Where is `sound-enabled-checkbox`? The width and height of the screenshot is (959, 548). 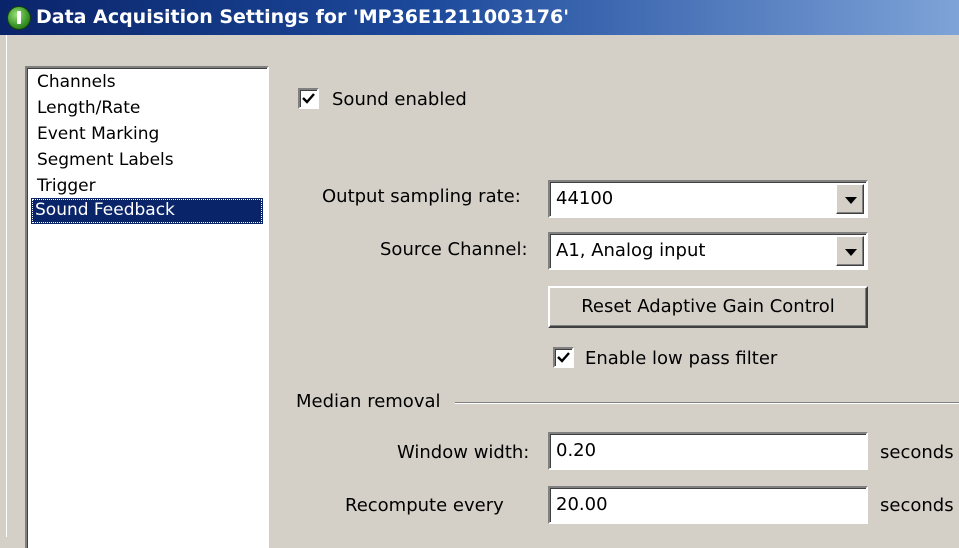
sound-enabled-checkbox is located at coordinates (308, 98).